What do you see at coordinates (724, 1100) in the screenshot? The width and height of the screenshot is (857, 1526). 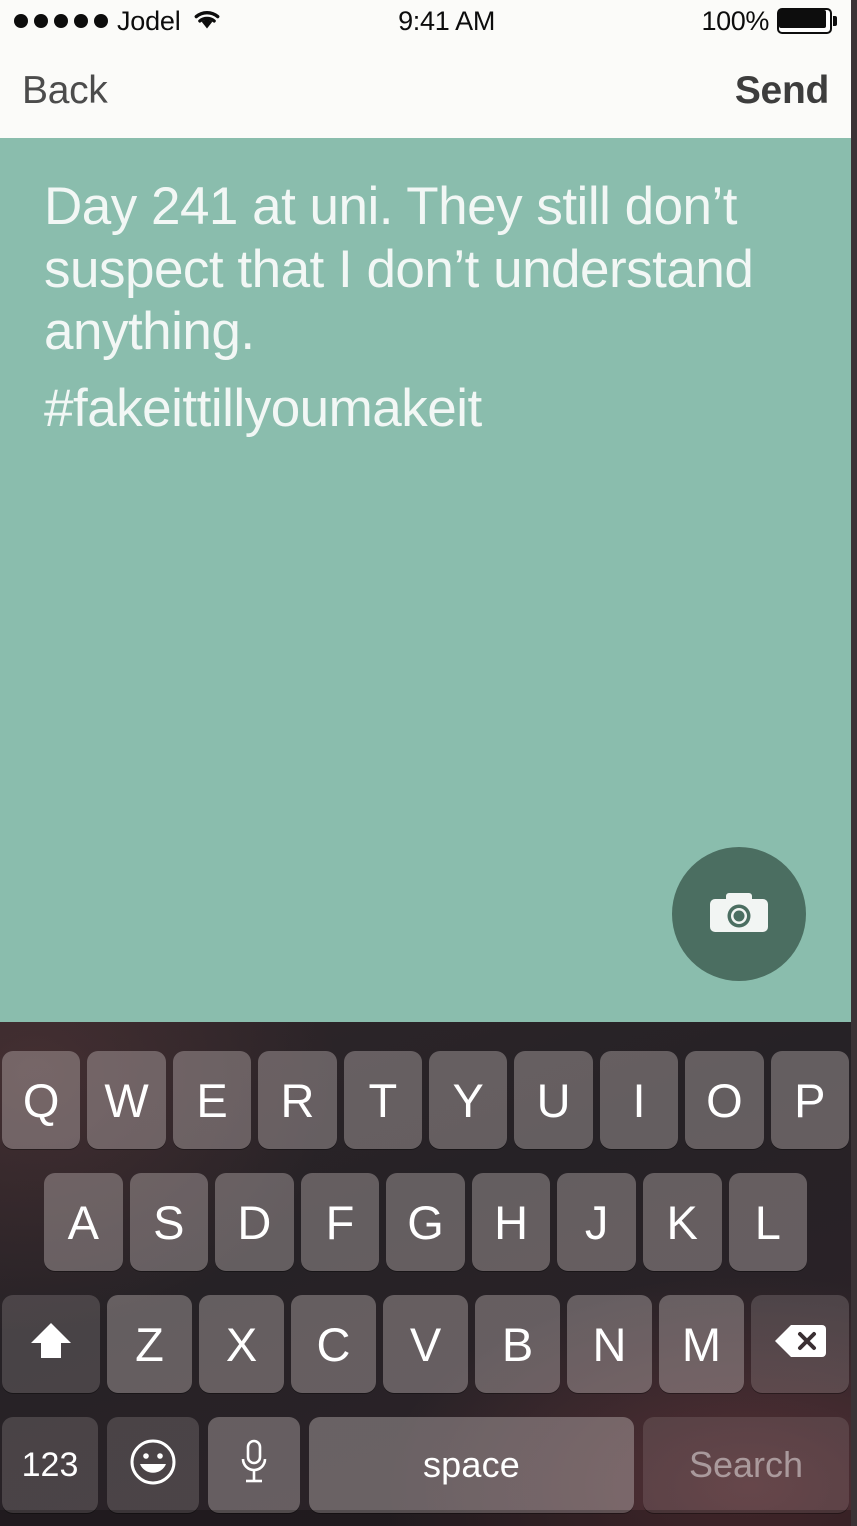 I see `key-o: O` at bounding box center [724, 1100].